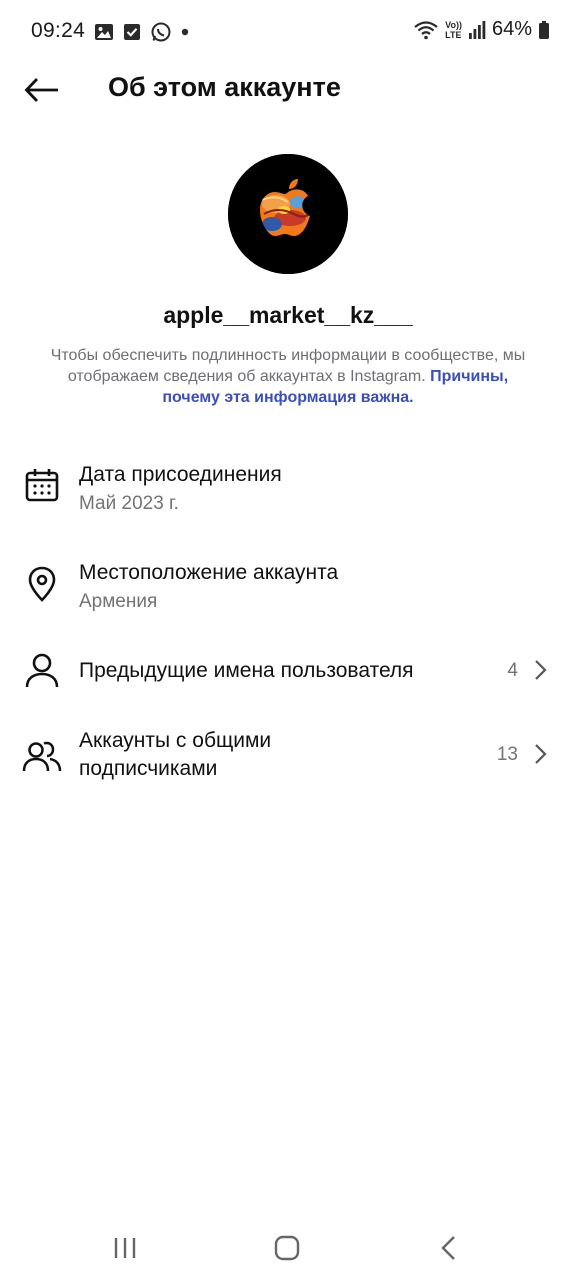 This screenshot has width=576, height=1280. Describe the element at coordinates (104, 32) in the screenshot. I see `image-icon` at that location.